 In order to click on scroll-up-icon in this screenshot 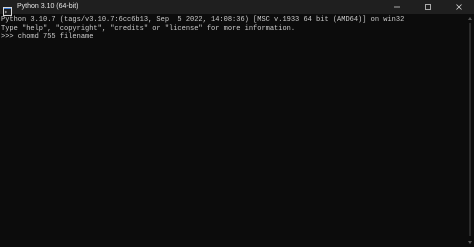, I will do `click(470, 18)`.